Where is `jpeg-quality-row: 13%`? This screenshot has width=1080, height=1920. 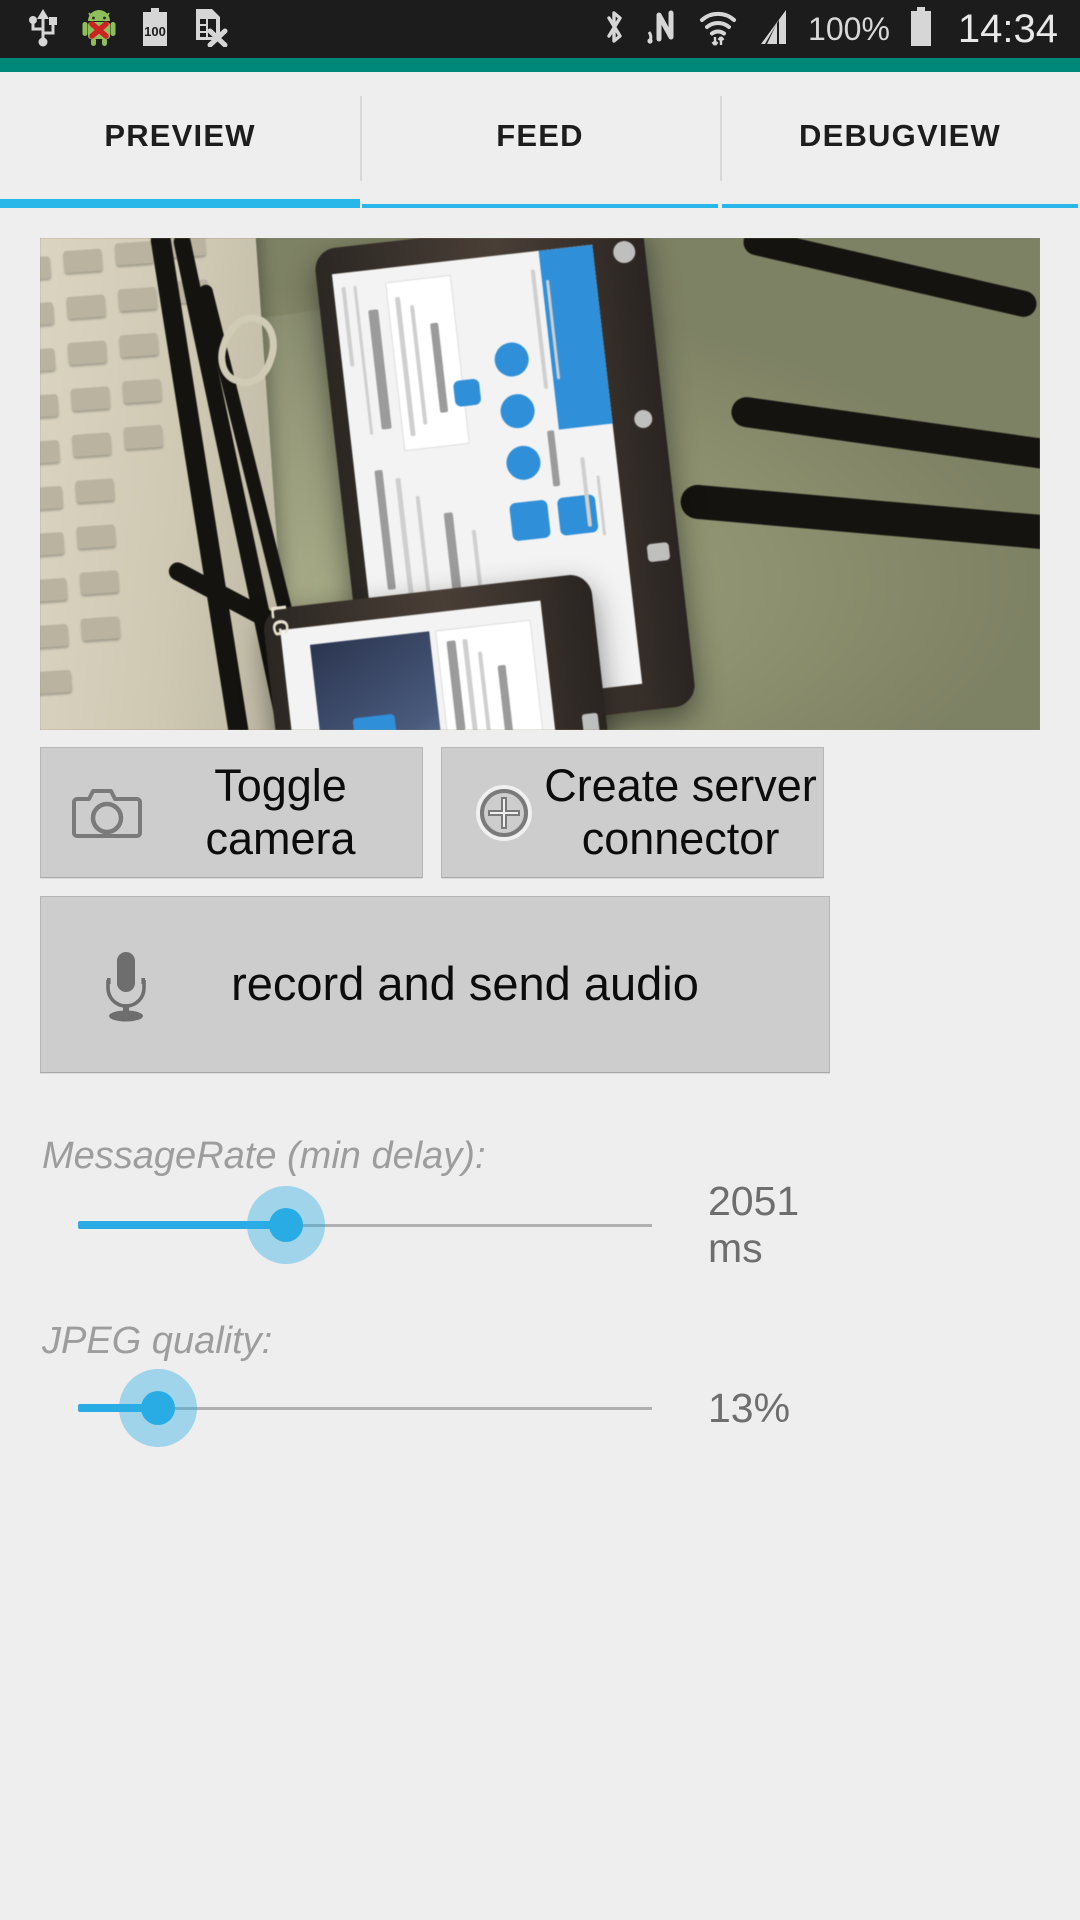 jpeg-quality-row: 13% is located at coordinates (540, 1408).